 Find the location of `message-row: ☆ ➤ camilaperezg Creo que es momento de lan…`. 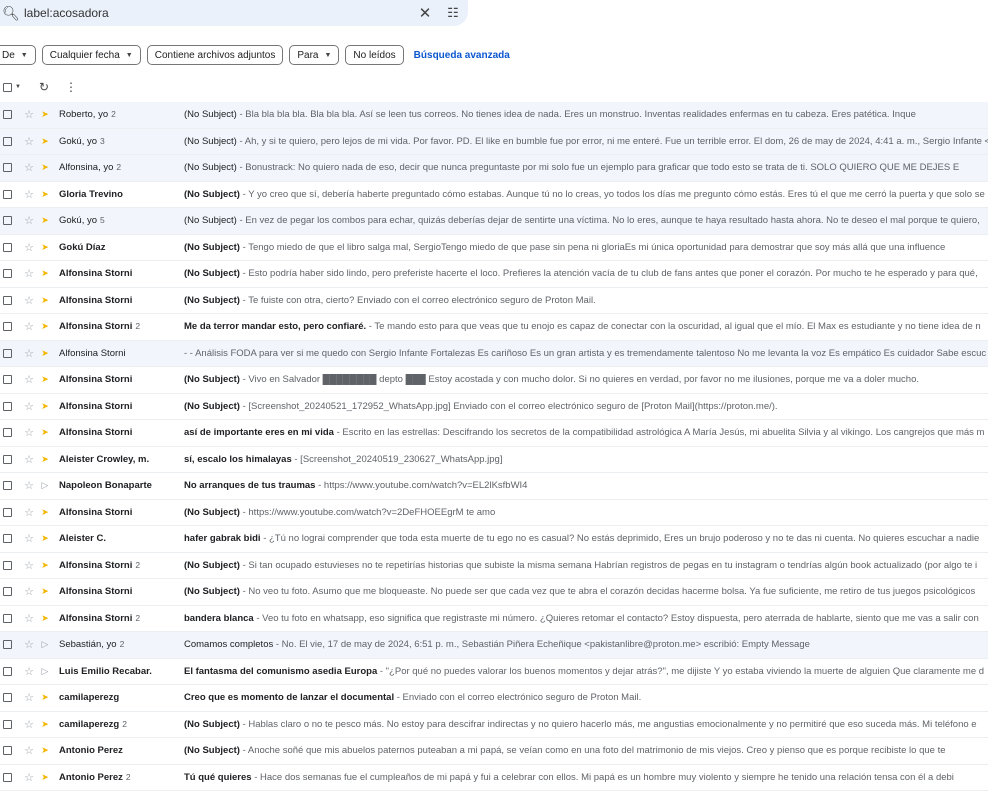

message-row: ☆ ➤ camilaperezg Creo que es momento de lan… is located at coordinates (494, 698).